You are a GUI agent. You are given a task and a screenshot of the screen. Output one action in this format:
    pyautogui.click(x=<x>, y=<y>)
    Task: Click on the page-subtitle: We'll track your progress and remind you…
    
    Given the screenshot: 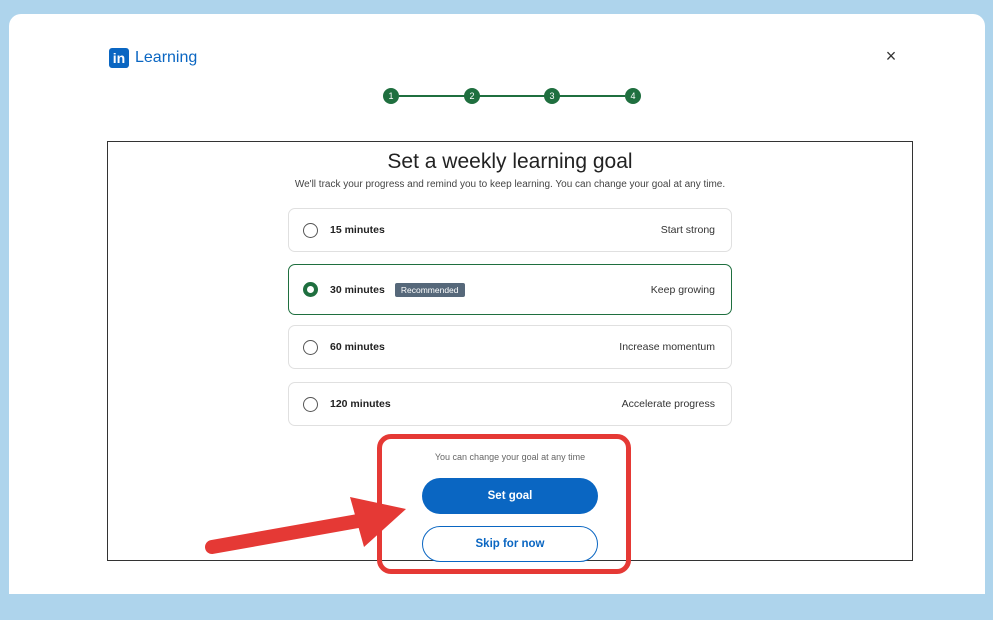 What is the action you would take?
    pyautogui.click(x=510, y=184)
    